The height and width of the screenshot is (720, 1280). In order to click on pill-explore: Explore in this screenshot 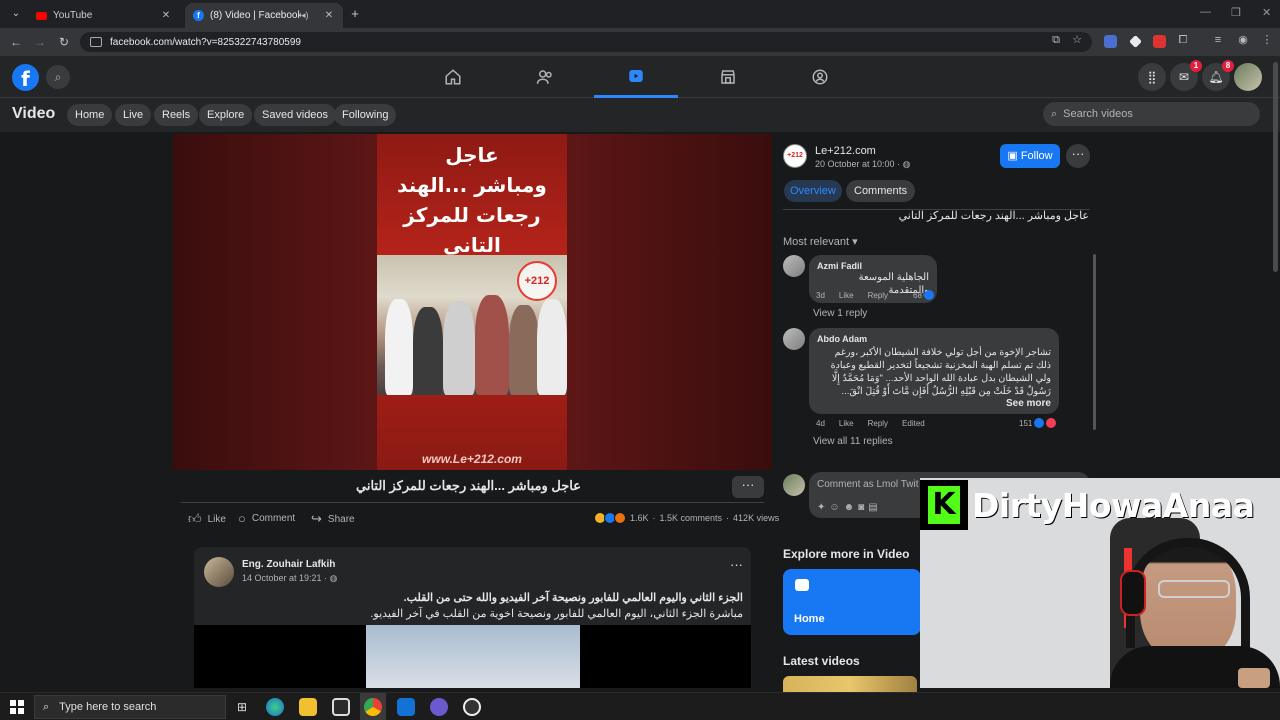, I will do `click(226, 115)`.